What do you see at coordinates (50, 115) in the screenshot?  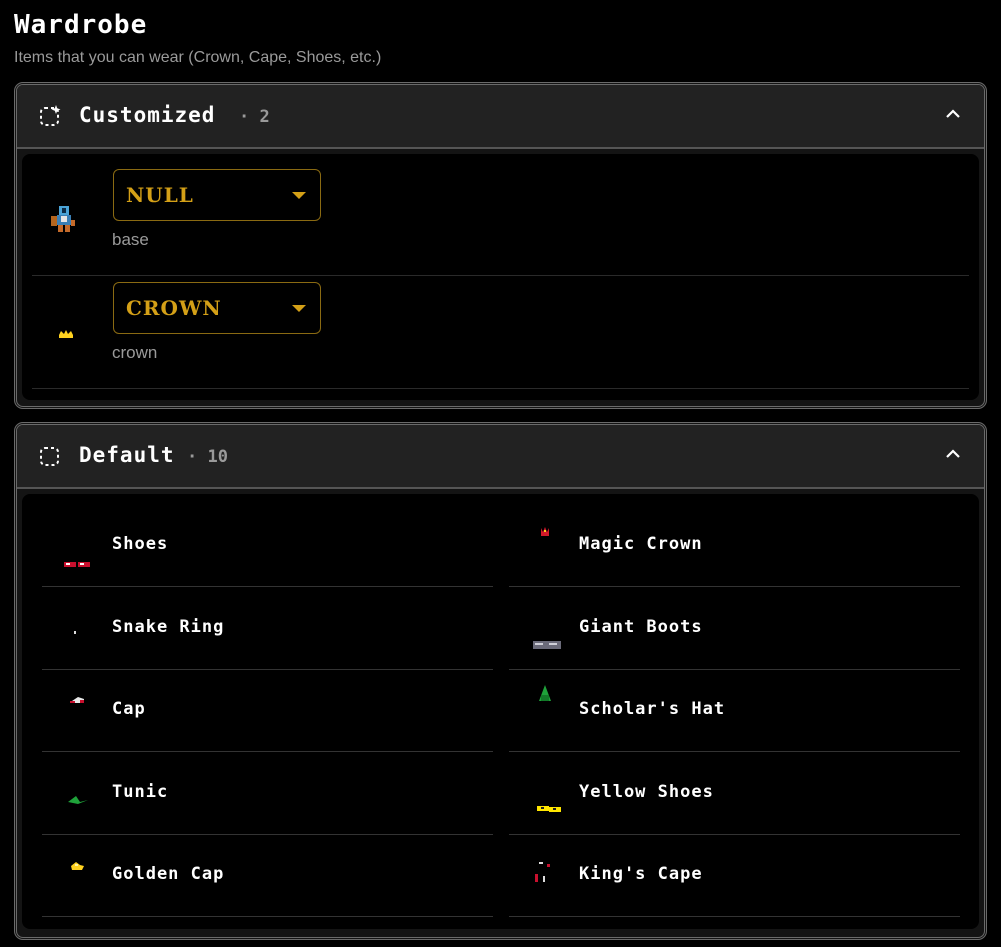 I see `dashed-sparkle-icon` at bounding box center [50, 115].